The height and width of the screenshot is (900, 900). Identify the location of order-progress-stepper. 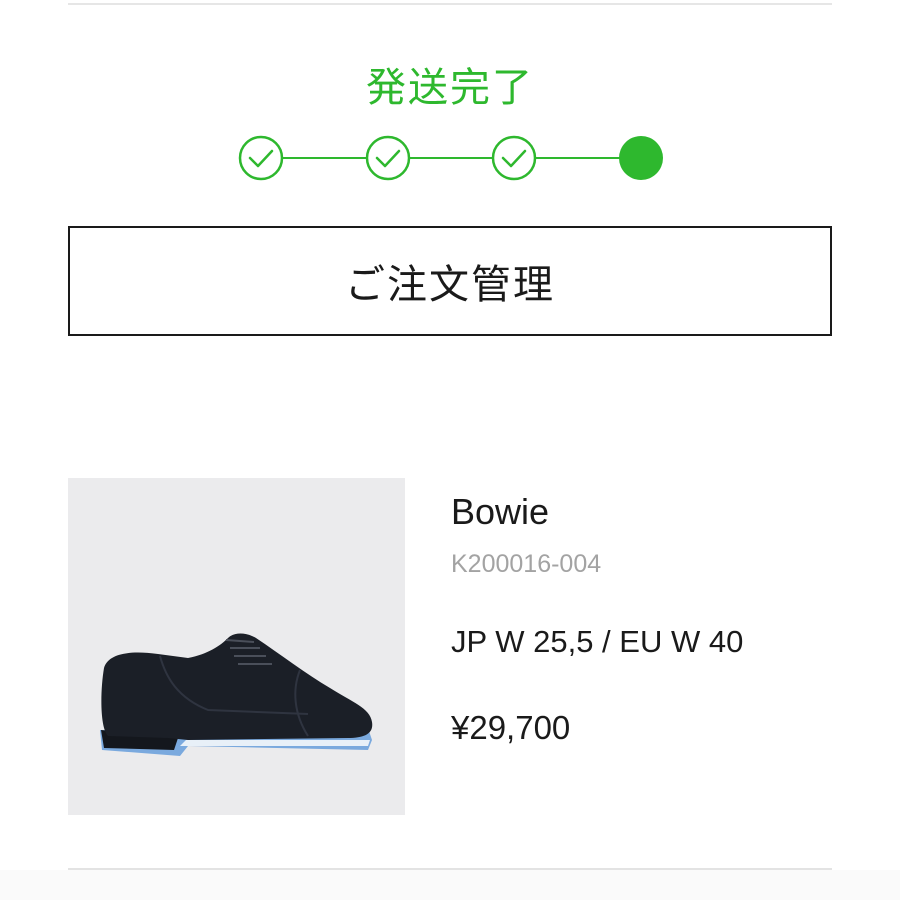
(450, 158).